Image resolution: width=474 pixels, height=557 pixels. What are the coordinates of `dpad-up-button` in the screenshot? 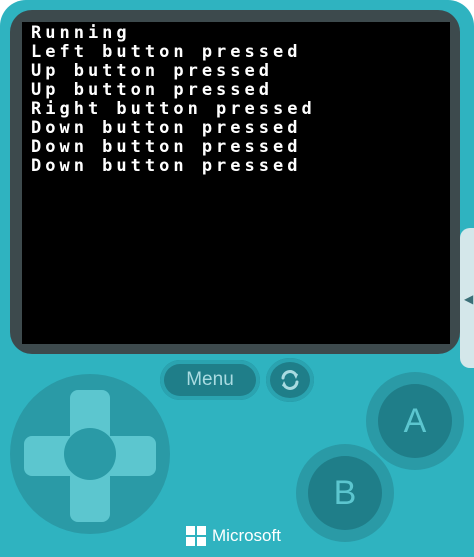 It's located at (90, 412).